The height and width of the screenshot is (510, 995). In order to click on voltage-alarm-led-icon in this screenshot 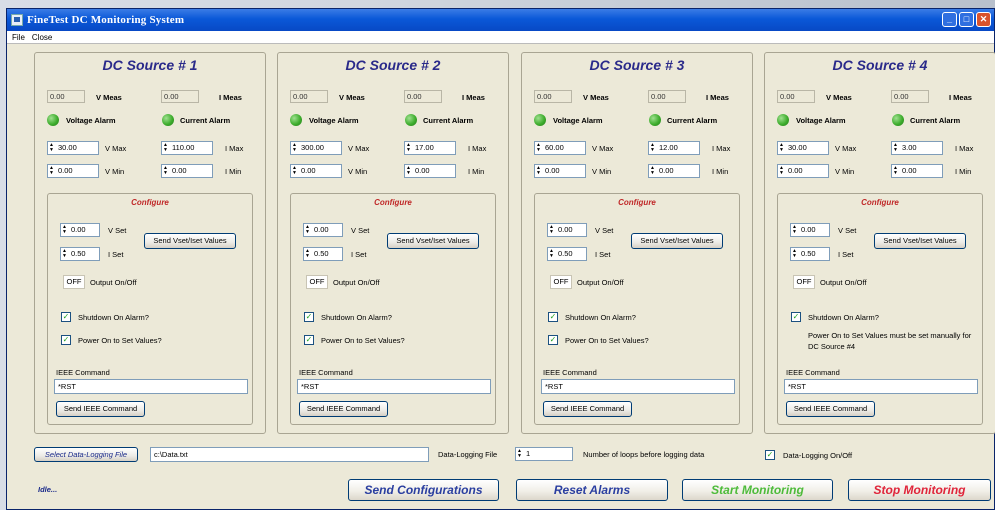, I will do `click(783, 120)`.